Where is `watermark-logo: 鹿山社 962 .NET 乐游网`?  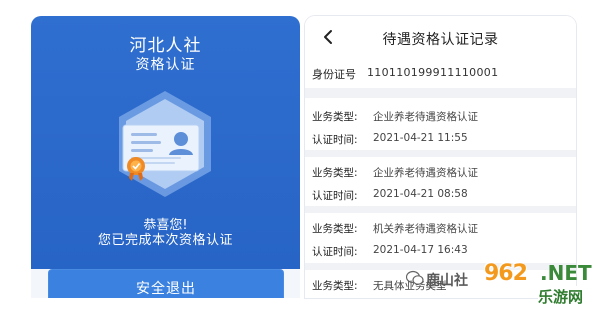 watermark-logo: 鹿山社 962 .NET 乐游网 is located at coordinates (502, 283).